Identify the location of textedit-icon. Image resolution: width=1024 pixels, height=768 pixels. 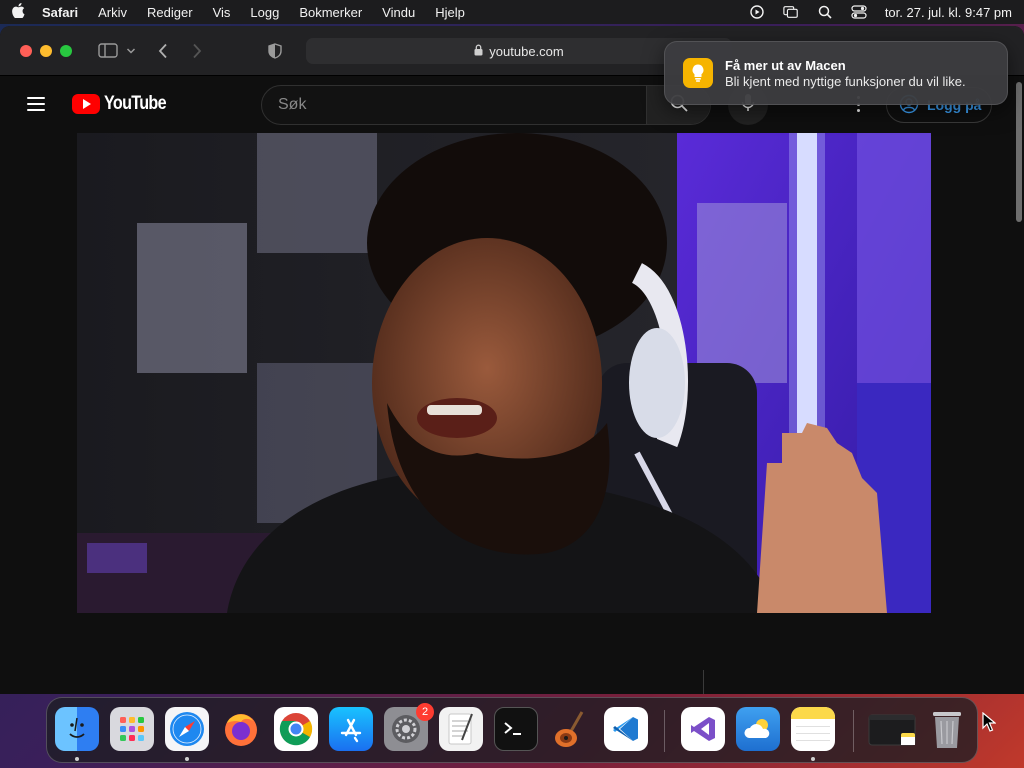
(461, 729).